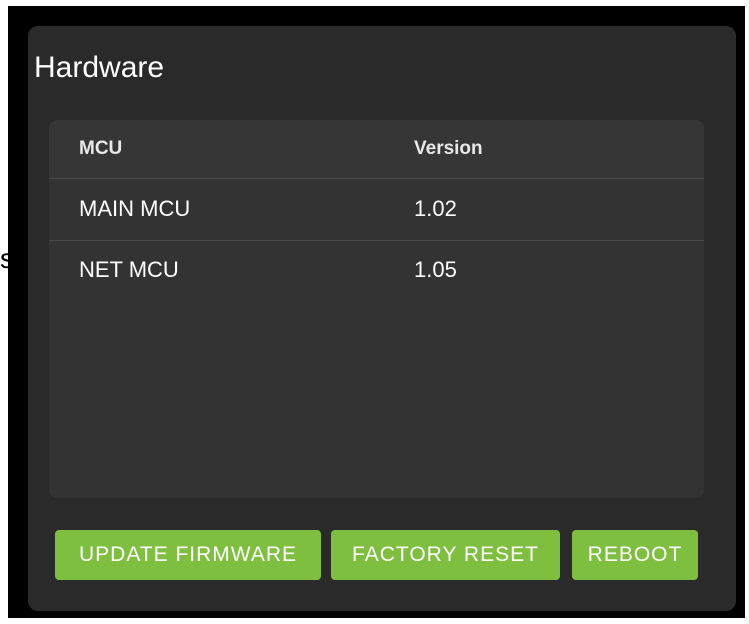 Image resolution: width=749 pixels, height=624 pixels. Describe the element at coordinates (635, 555) in the screenshot. I see `reboot-button: REBOOT` at that location.